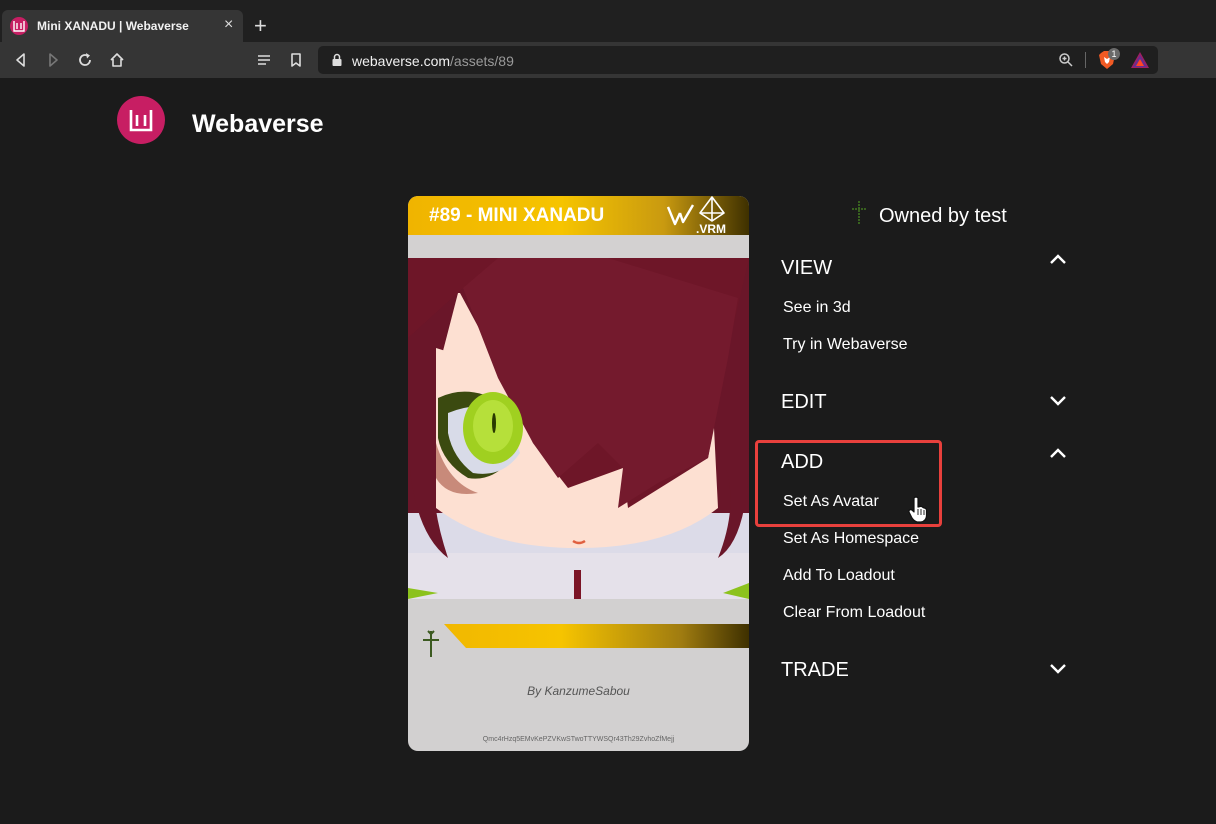 This screenshot has width=1216, height=824. I want to click on tab-close-icon: ×, so click(228, 25).